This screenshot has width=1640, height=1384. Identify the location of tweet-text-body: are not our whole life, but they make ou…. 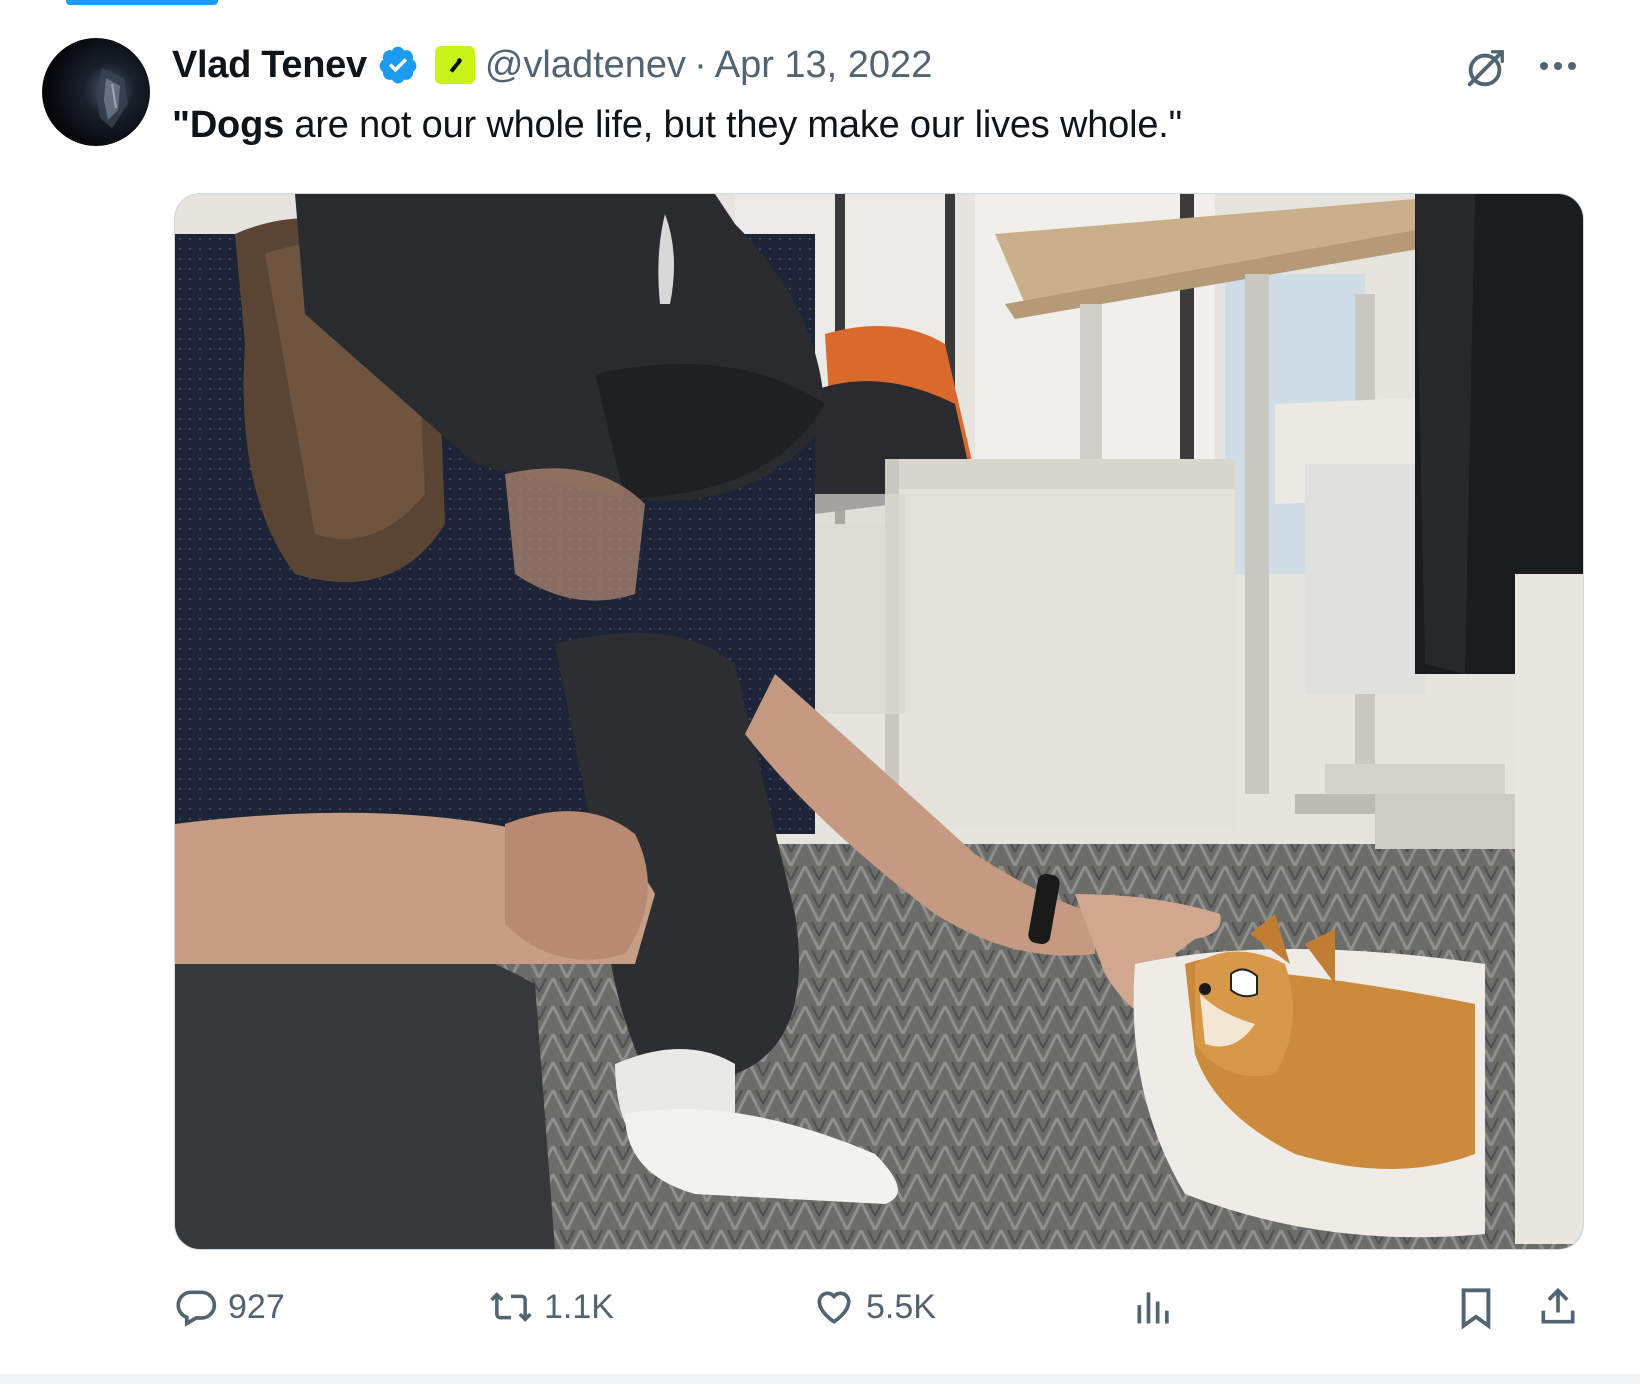
(733, 125).